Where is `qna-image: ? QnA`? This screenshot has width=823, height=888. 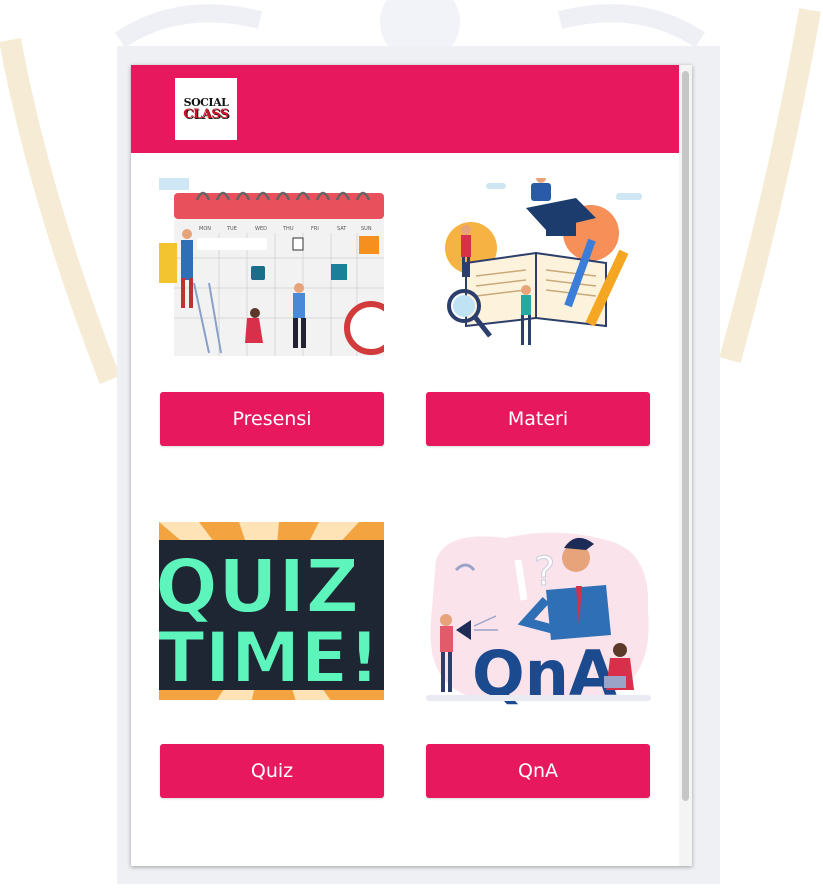 qna-image: ? QnA is located at coordinates (538, 619).